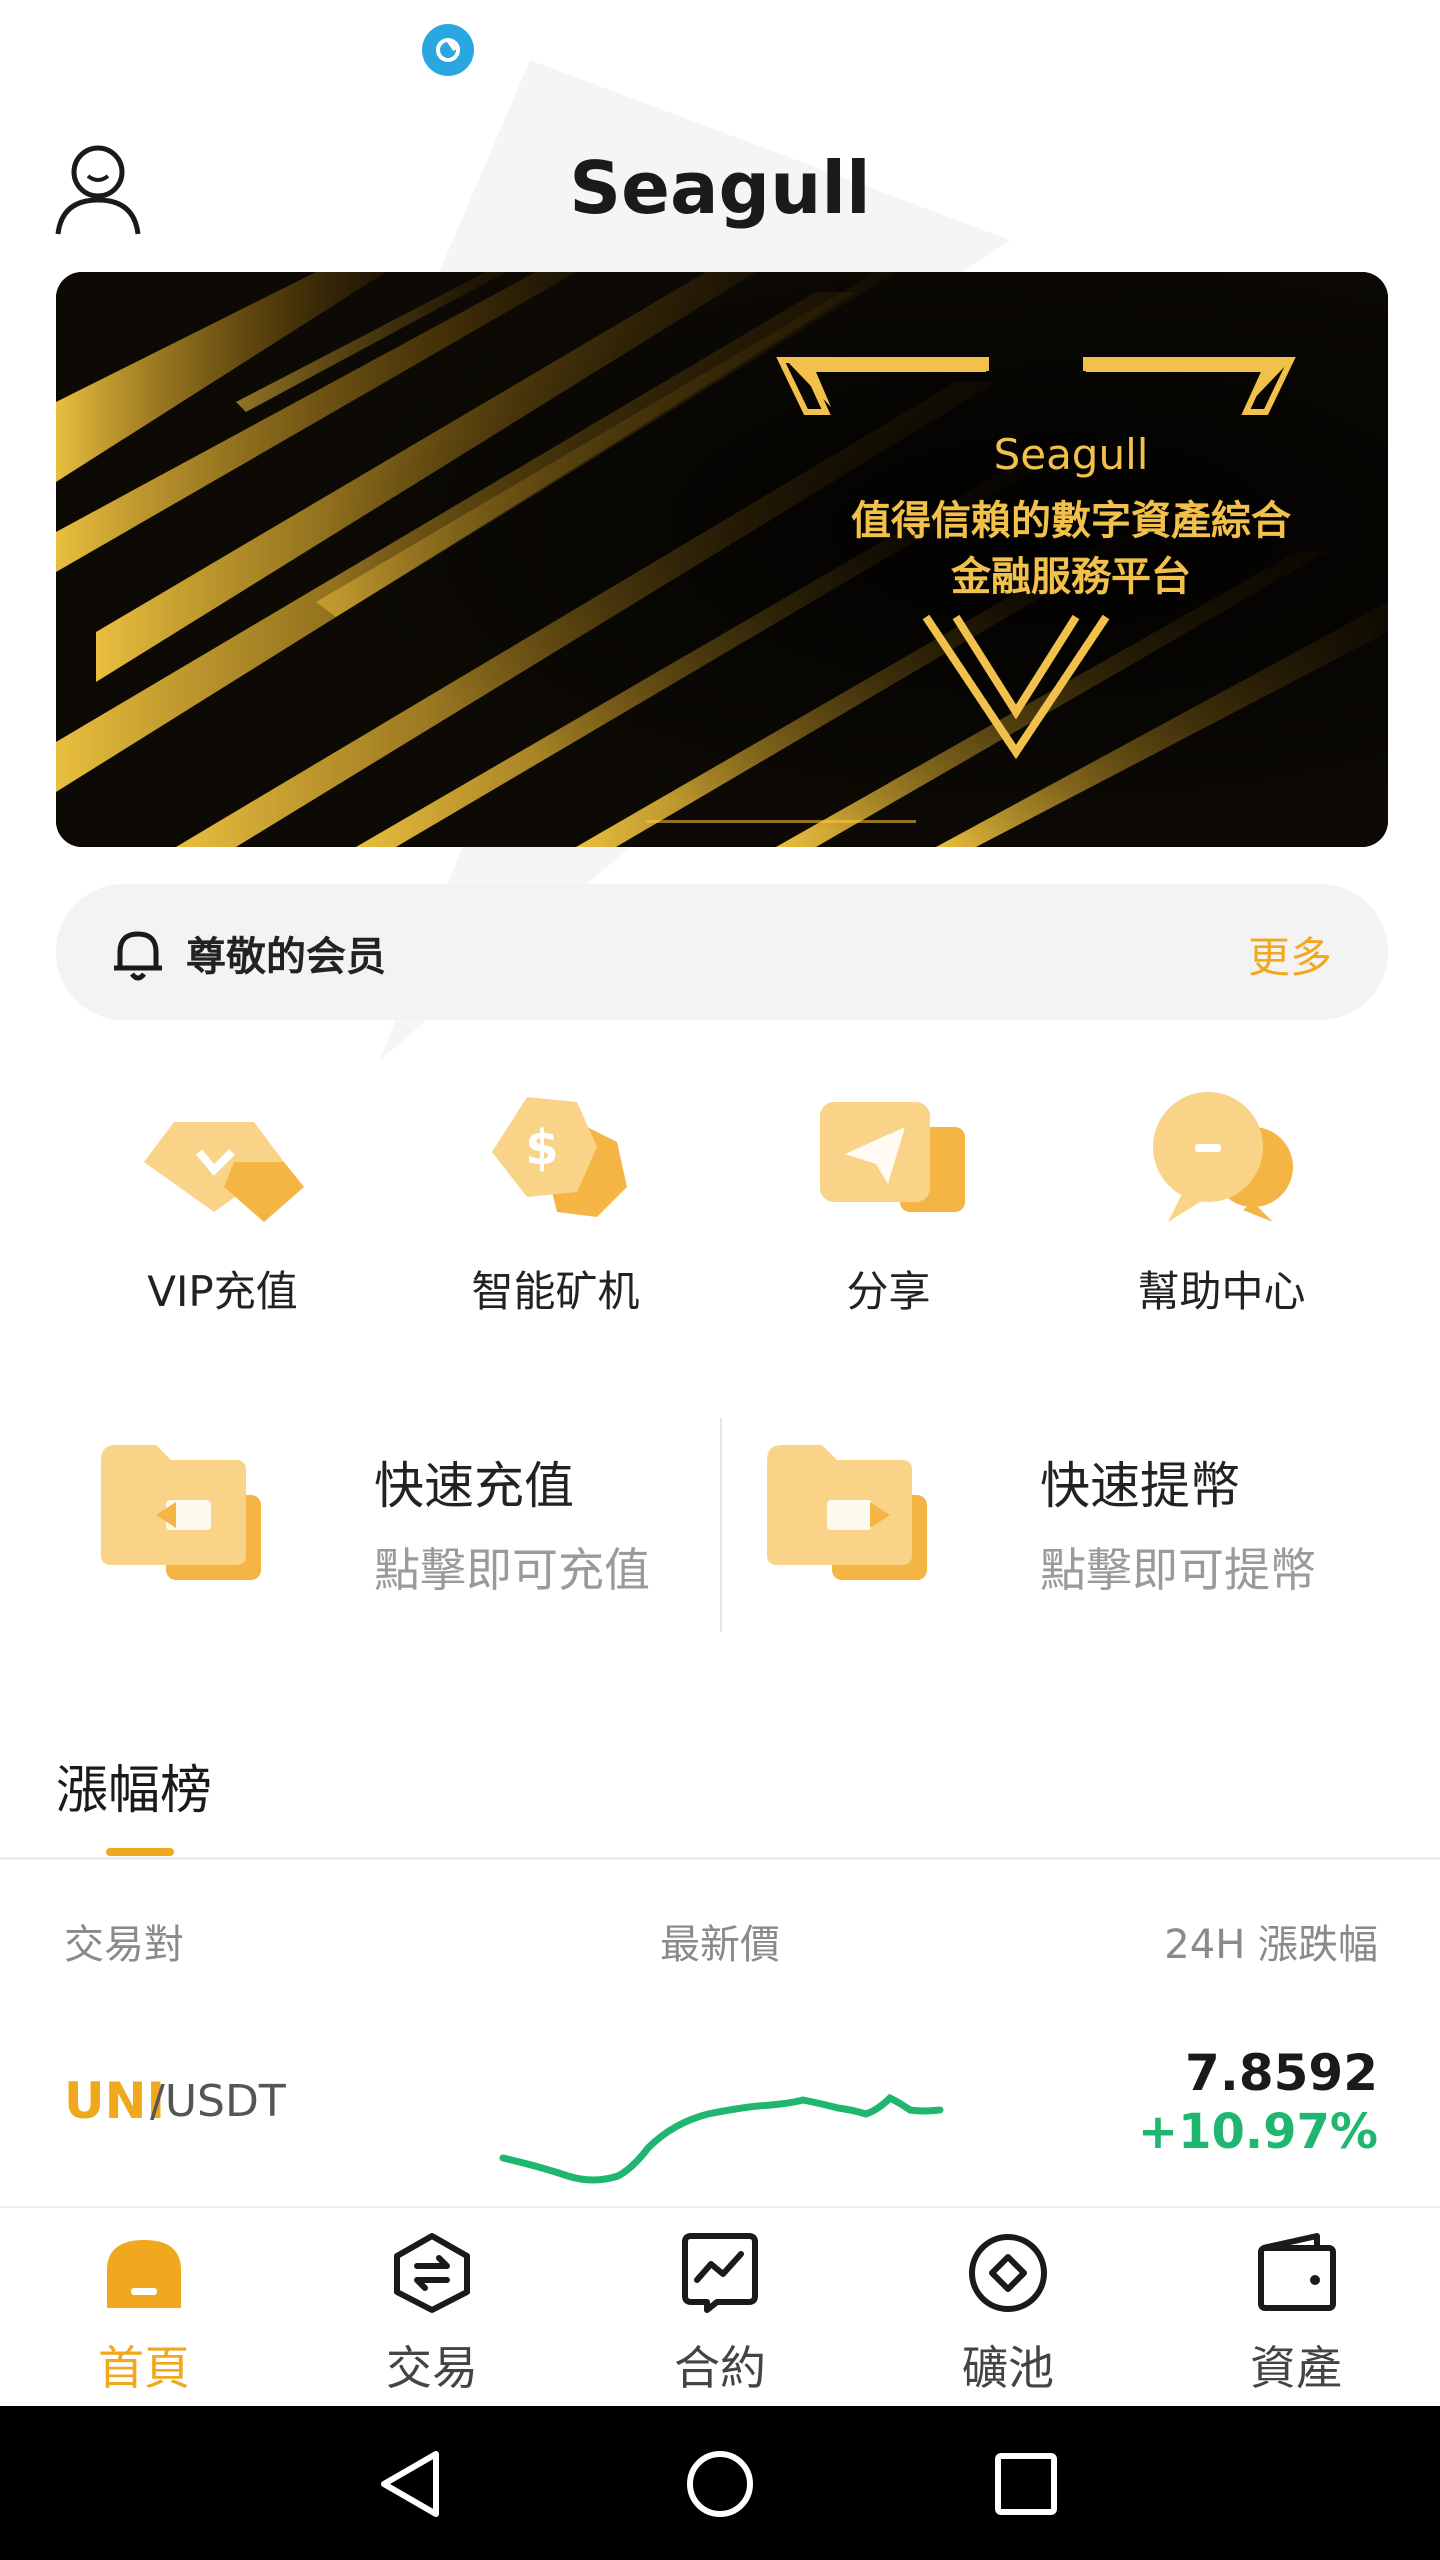  I want to click on quick-action-help: 幫助中心, so click(1221, 1205).